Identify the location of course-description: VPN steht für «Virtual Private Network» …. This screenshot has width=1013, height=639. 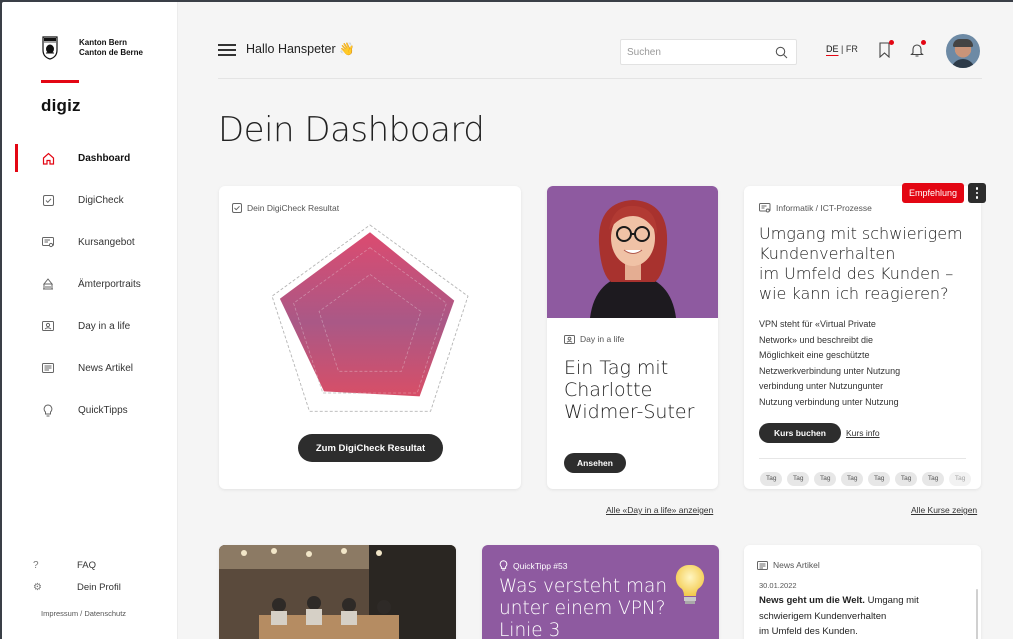
(829, 363).